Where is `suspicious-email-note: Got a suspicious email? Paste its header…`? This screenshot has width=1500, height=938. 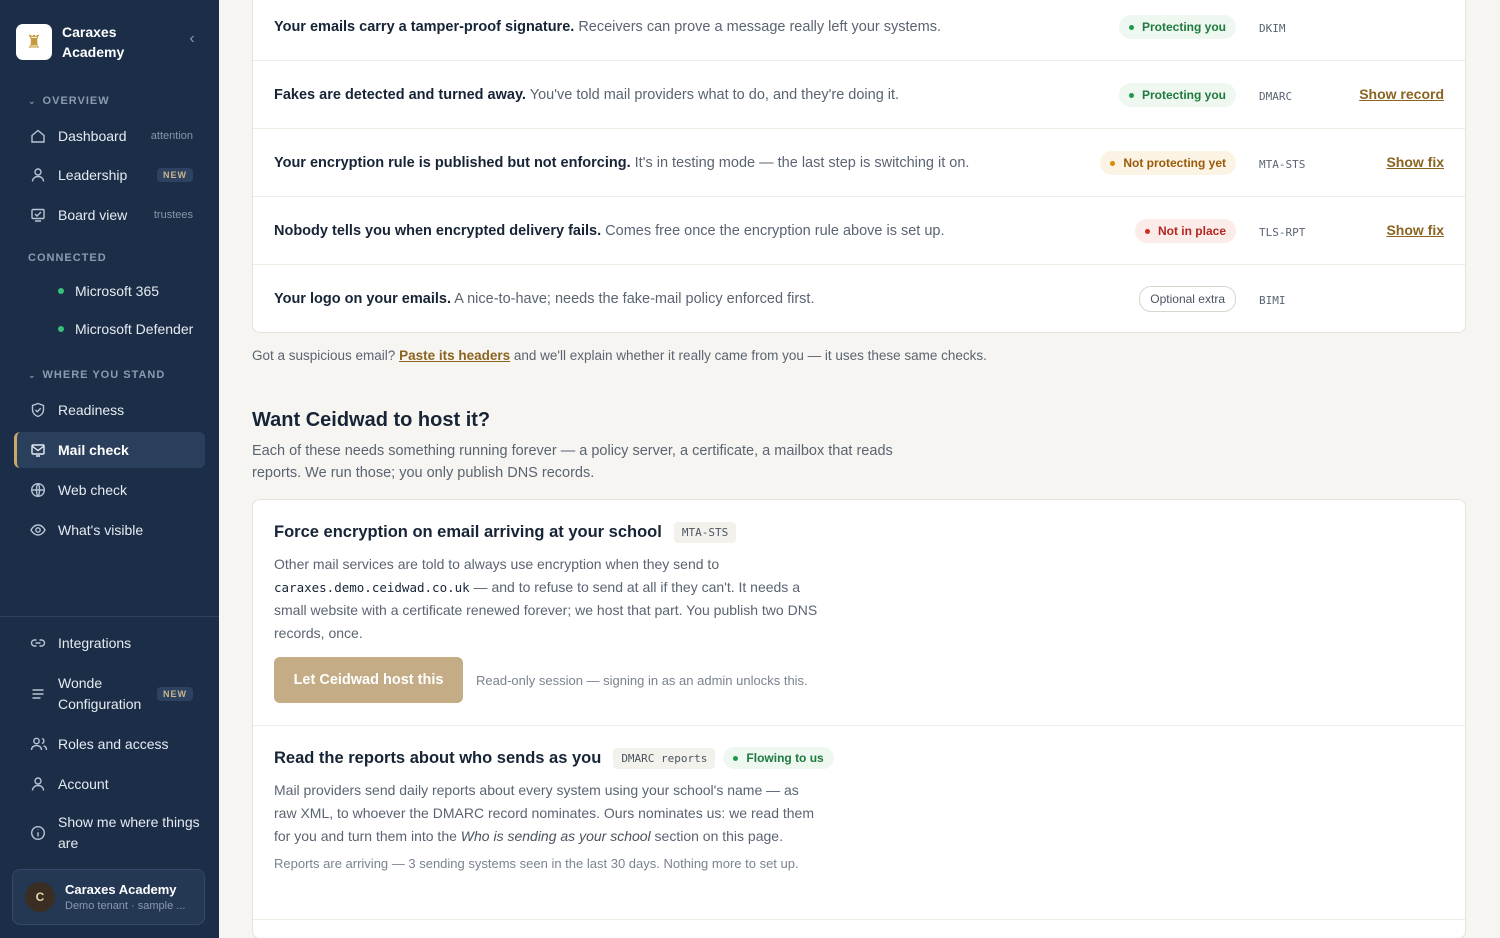
suspicious-email-note: Got a suspicious email? Paste its header… is located at coordinates (619, 355).